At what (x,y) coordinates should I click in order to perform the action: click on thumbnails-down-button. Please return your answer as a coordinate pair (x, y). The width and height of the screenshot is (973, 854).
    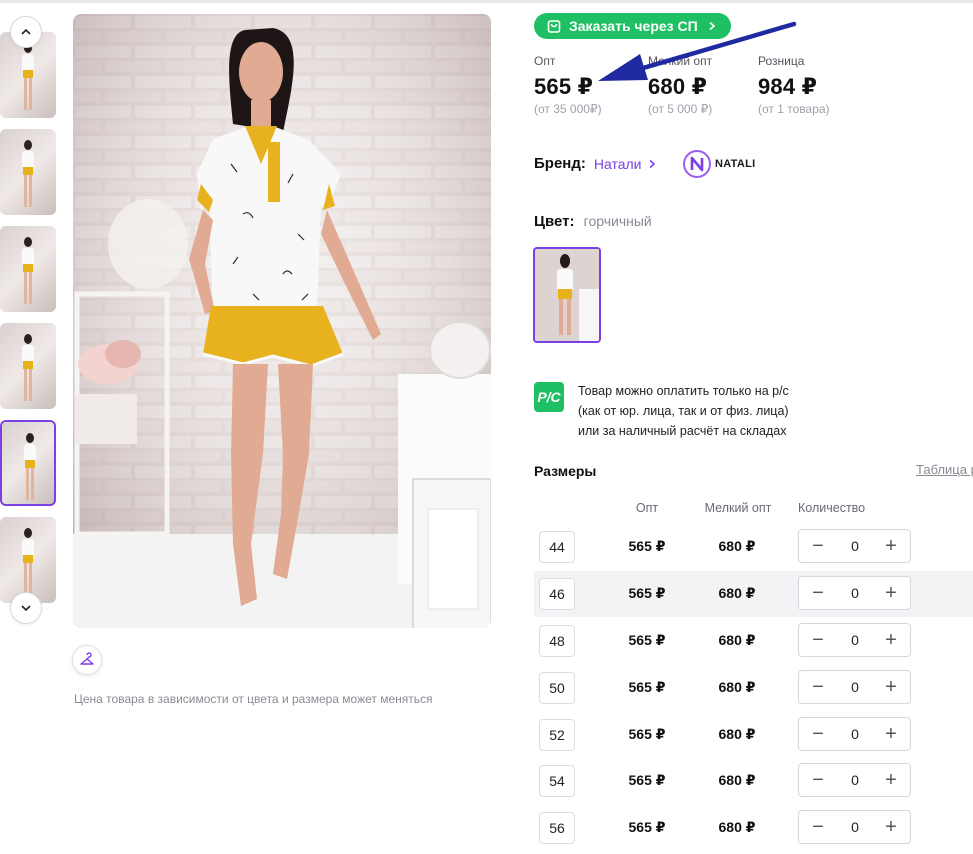
    Looking at the image, I should click on (26, 608).